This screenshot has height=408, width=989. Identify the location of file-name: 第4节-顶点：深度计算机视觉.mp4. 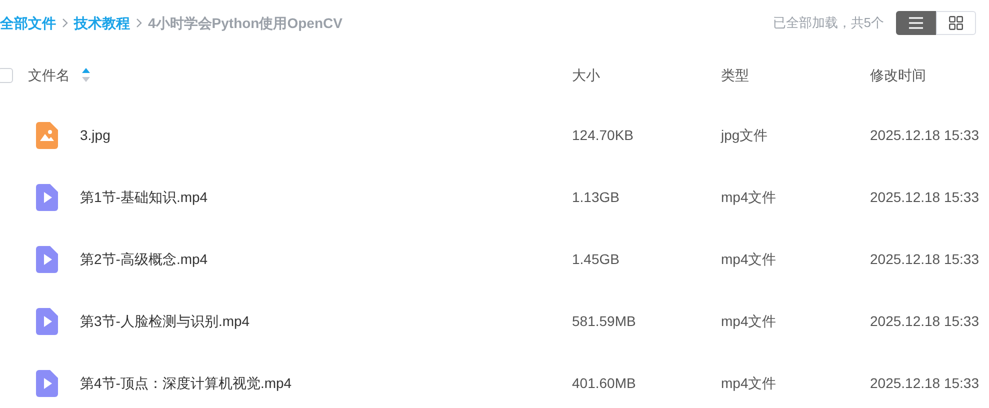
(186, 383).